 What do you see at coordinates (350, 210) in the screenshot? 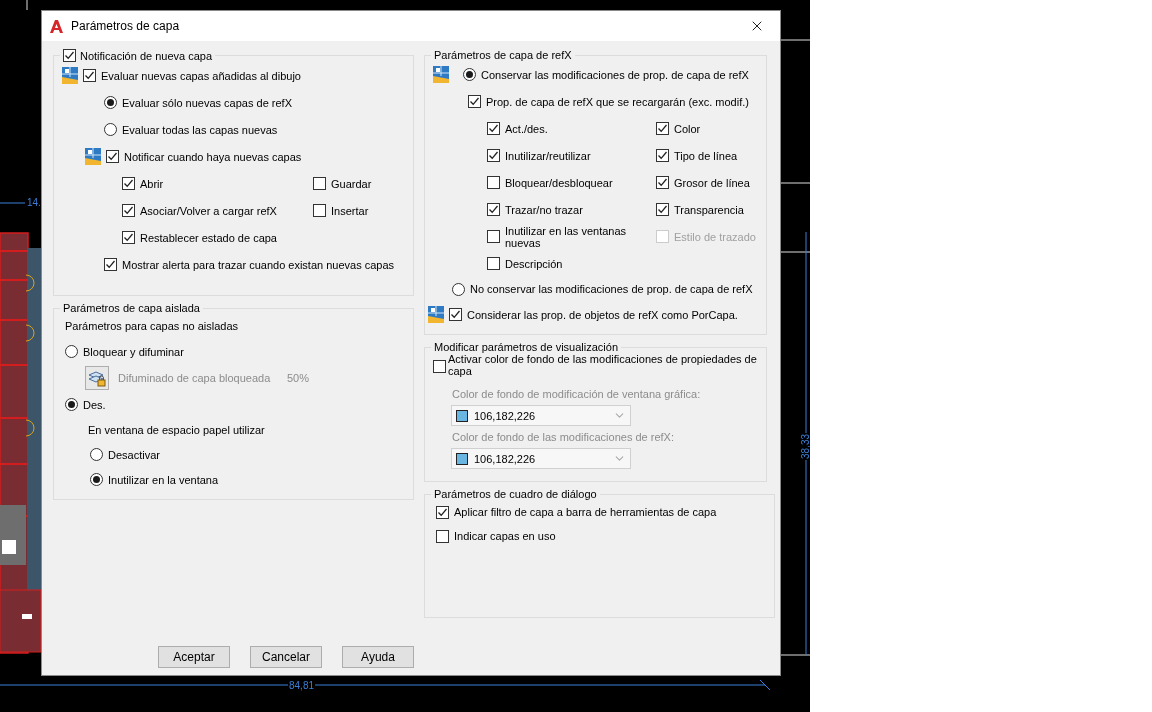
I see `checkbox-label: Insertar` at bounding box center [350, 210].